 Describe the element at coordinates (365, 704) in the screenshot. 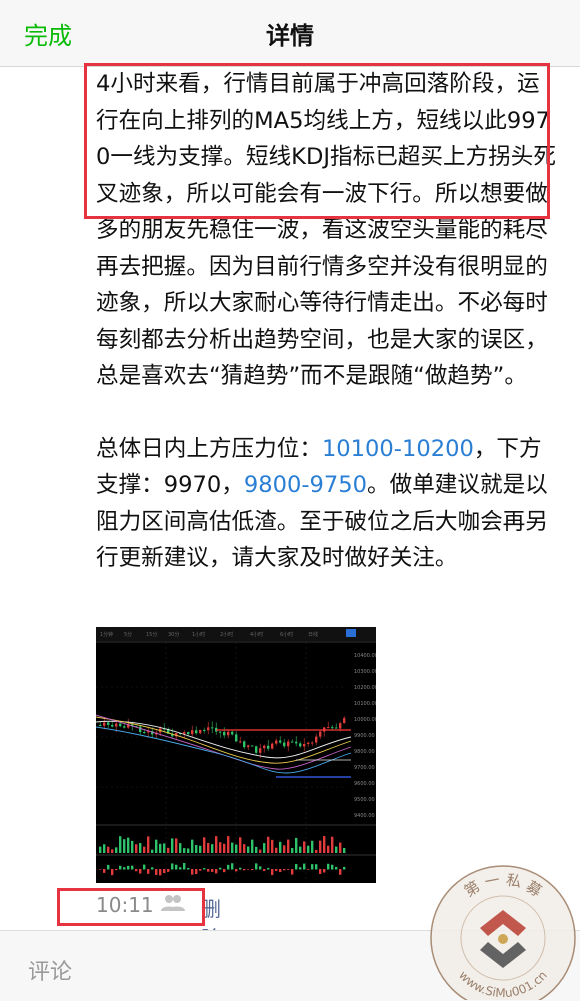

I see `price-tick-label: 10100.00` at that location.